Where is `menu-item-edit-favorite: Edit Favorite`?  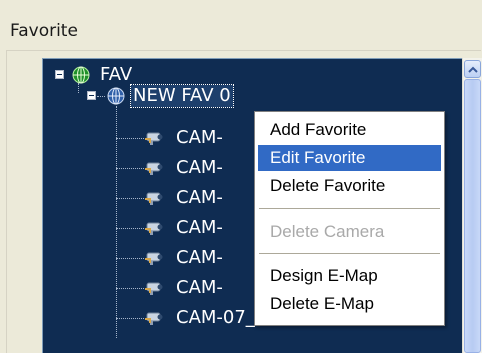 menu-item-edit-favorite: Edit Favorite is located at coordinates (349, 158).